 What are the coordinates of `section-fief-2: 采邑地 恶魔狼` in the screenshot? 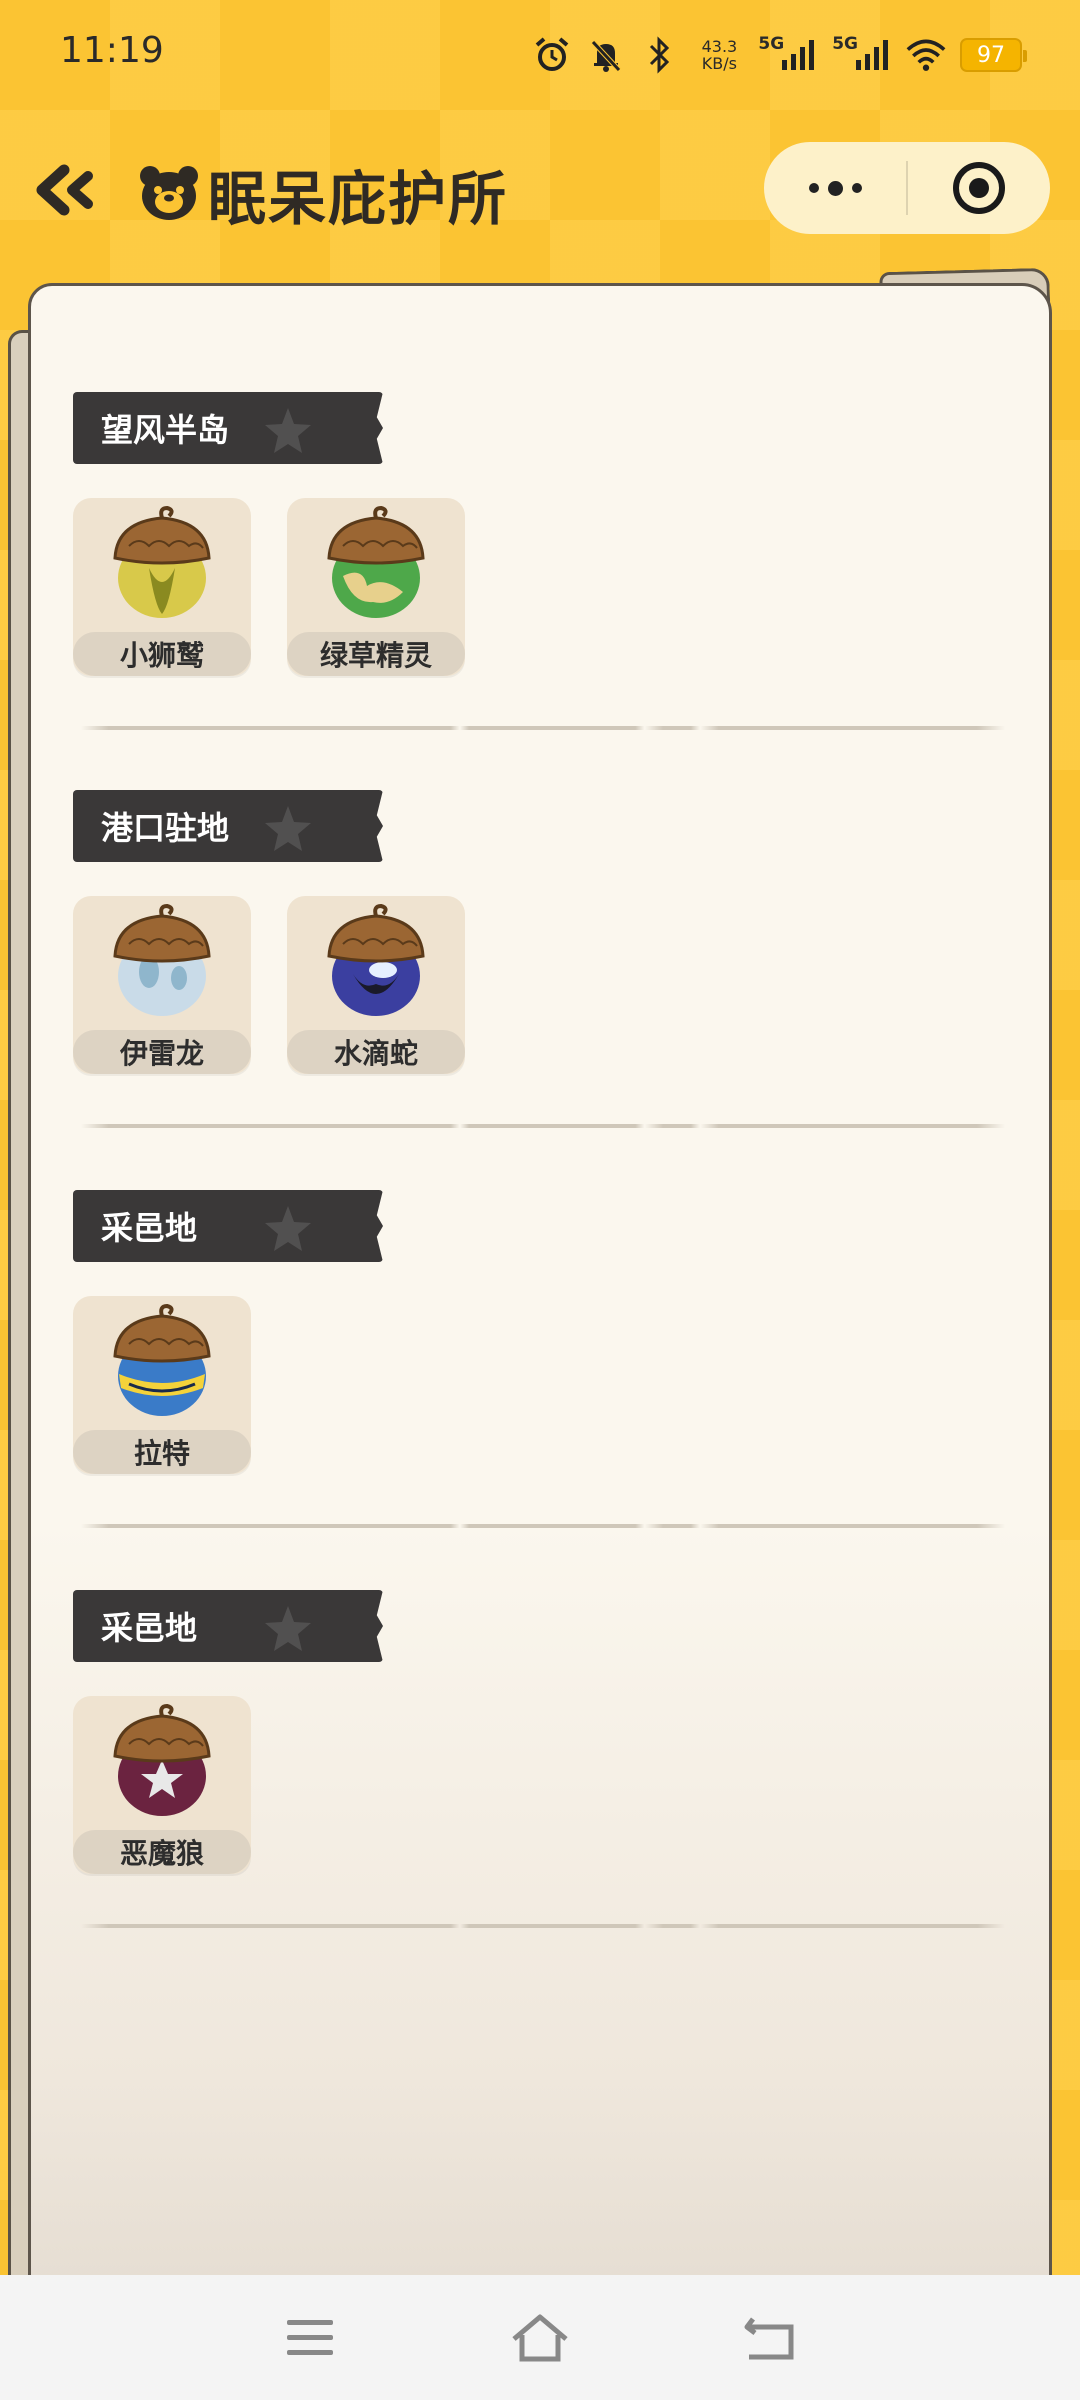 It's located at (543, 1760).